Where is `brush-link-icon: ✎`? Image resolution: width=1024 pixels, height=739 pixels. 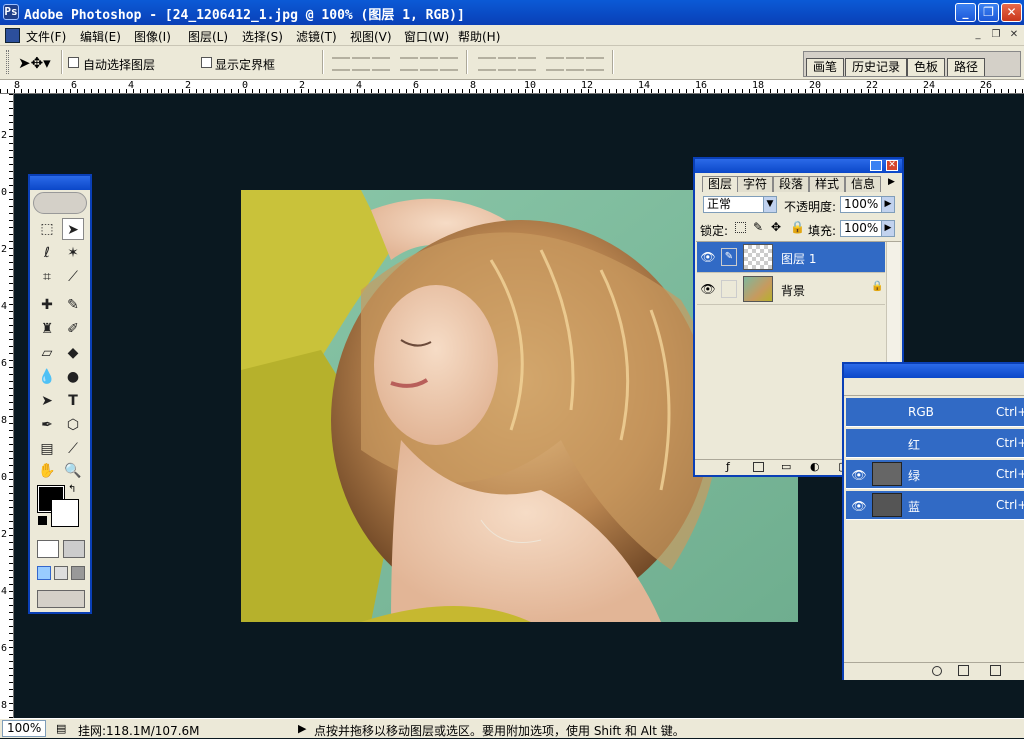
brush-link-icon: ✎ is located at coordinates (729, 257).